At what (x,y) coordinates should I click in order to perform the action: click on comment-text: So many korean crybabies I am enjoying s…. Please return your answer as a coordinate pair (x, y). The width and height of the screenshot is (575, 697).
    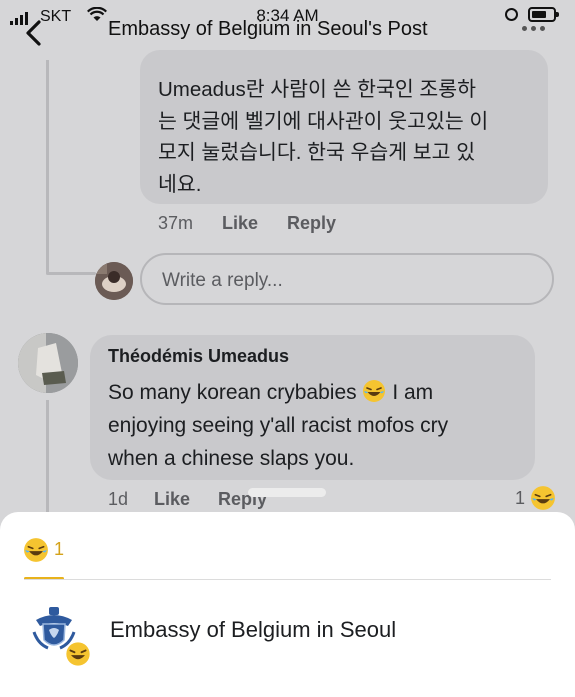
    Looking at the image, I should click on (278, 425).